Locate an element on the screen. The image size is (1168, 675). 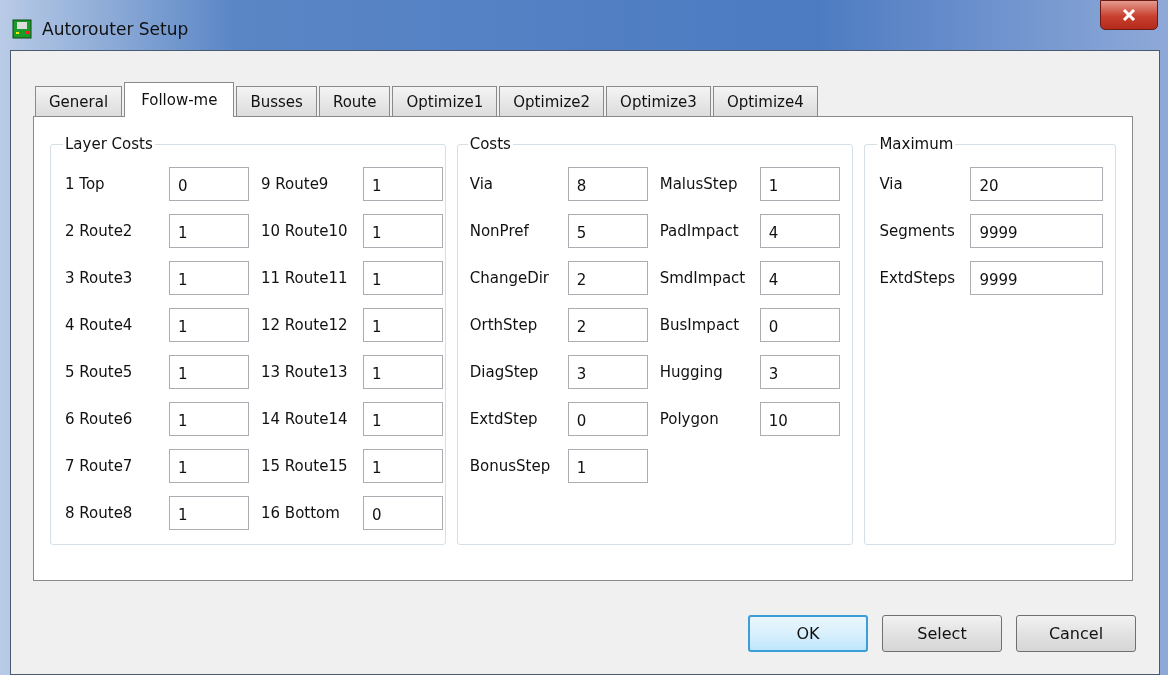
field-label: ChangeDir is located at coordinates (509, 278).